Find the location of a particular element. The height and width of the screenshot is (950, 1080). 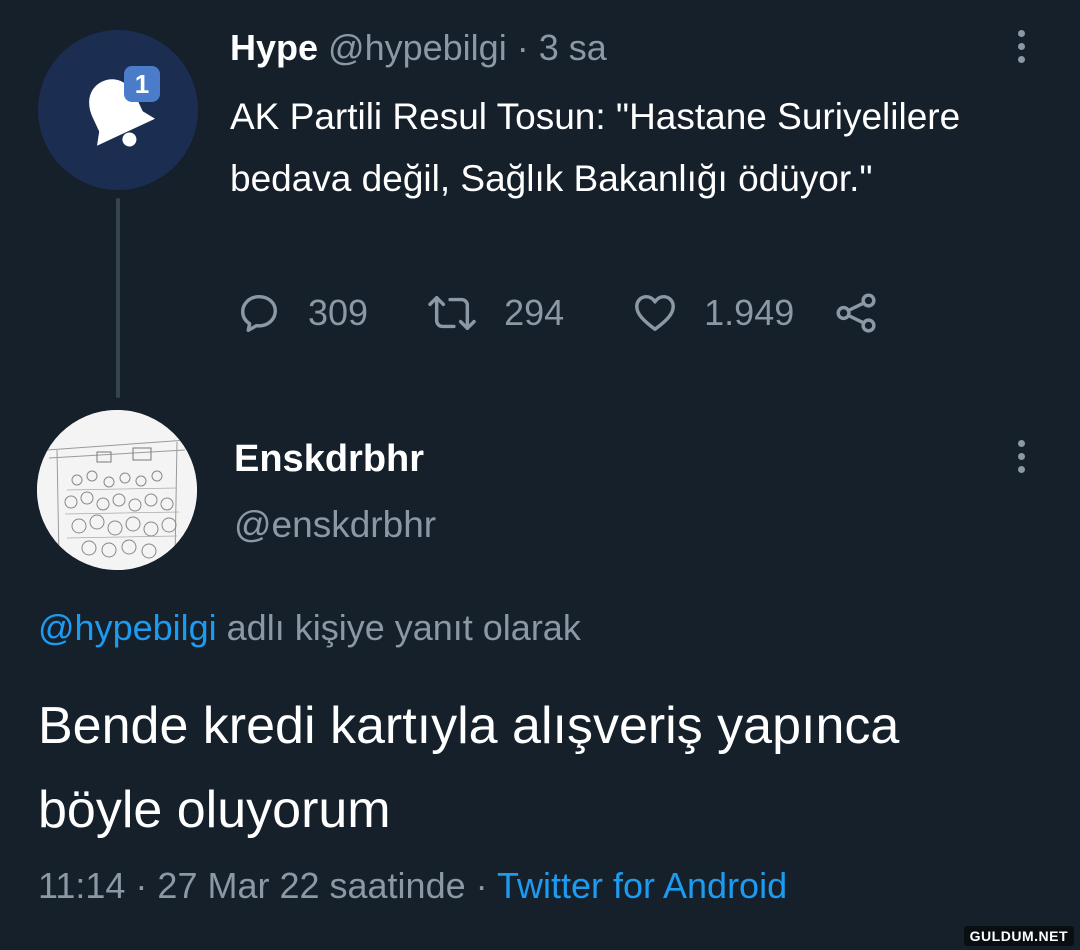

like-count: 1.949 is located at coordinates (749, 312).